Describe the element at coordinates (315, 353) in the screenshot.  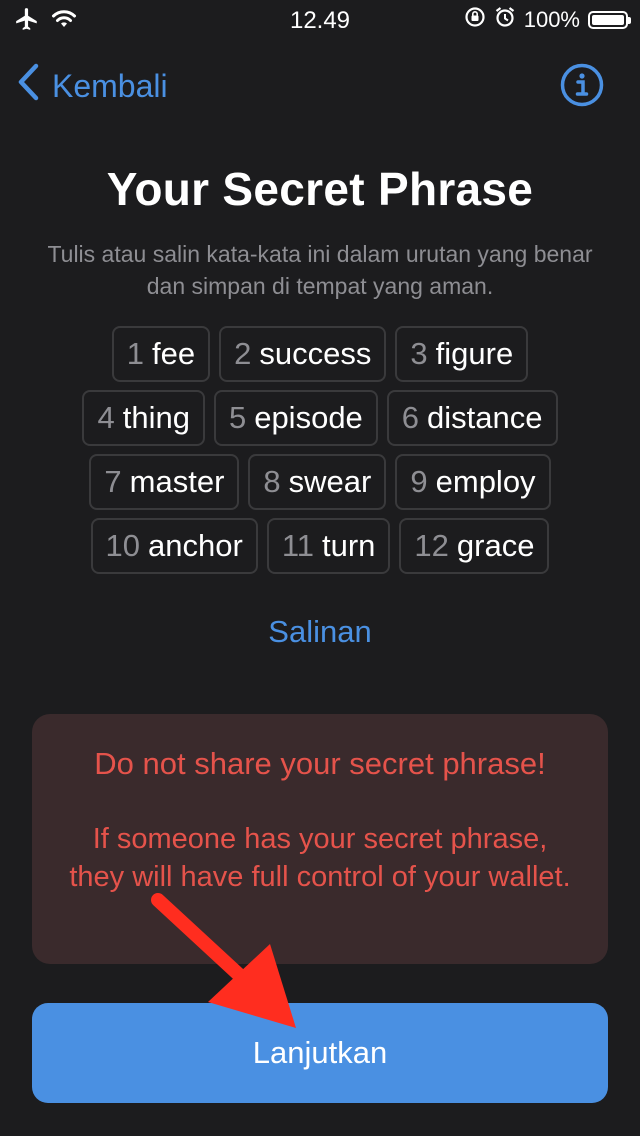
I see `word-text: success` at that location.